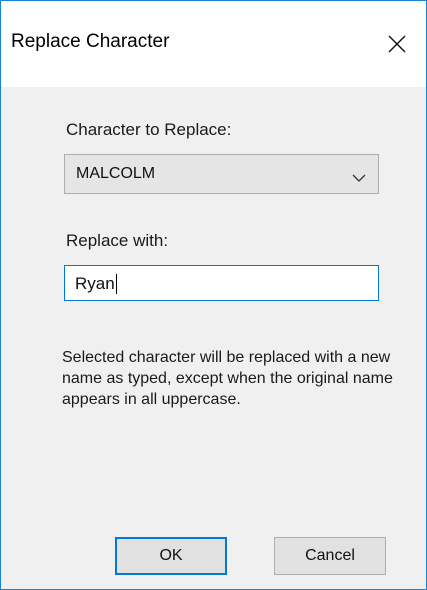 The width and height of the screenshot is (427, 590). I want to click on replace-with-label: Replace with:, so click(117, 240).